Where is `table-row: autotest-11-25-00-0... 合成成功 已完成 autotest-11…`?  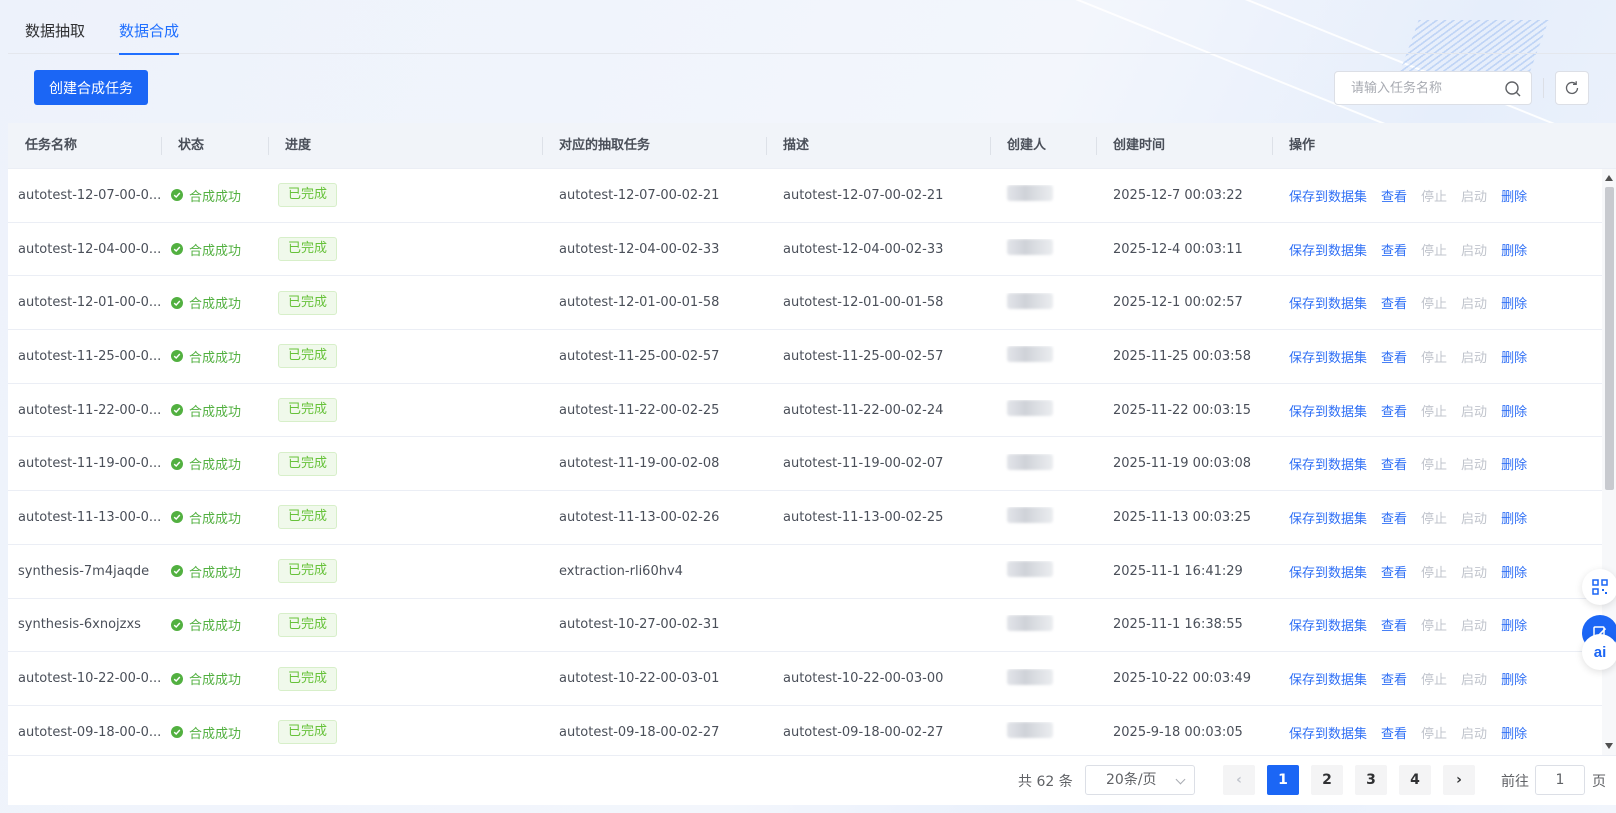
table-row: autotest-11-25-00-0... 合成成功 已完成 autotest-11… is located at coordinates (812, 357).